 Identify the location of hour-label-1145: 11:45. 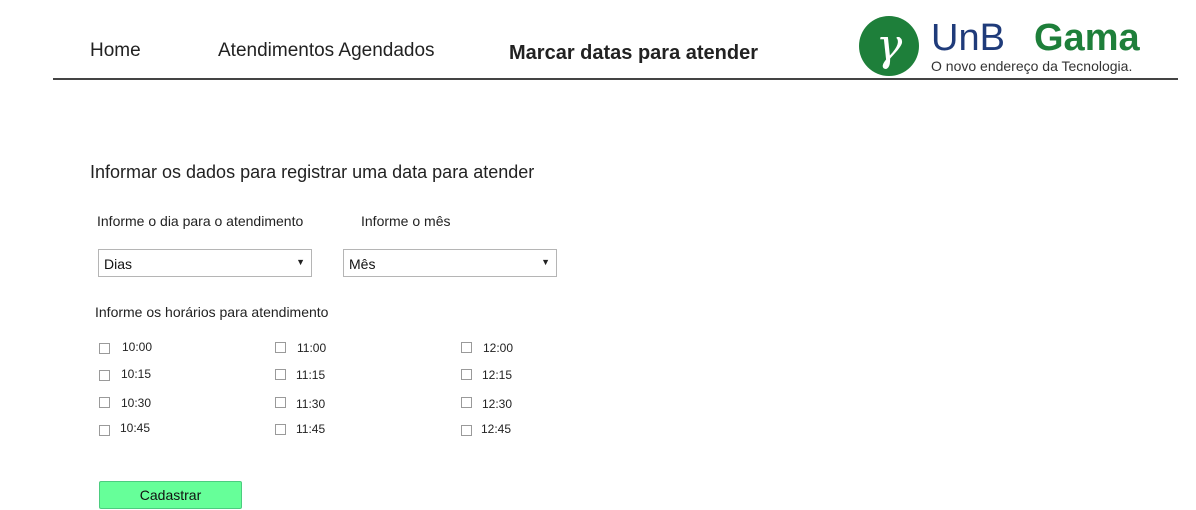
(311, 429).